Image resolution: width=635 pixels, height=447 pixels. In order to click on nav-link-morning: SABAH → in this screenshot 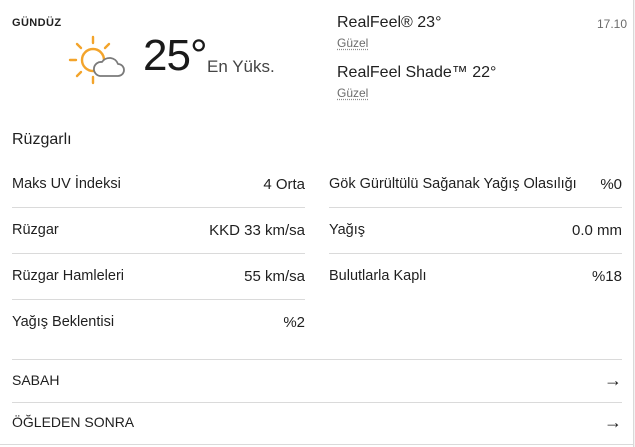, I will do `click(317, 380)`.